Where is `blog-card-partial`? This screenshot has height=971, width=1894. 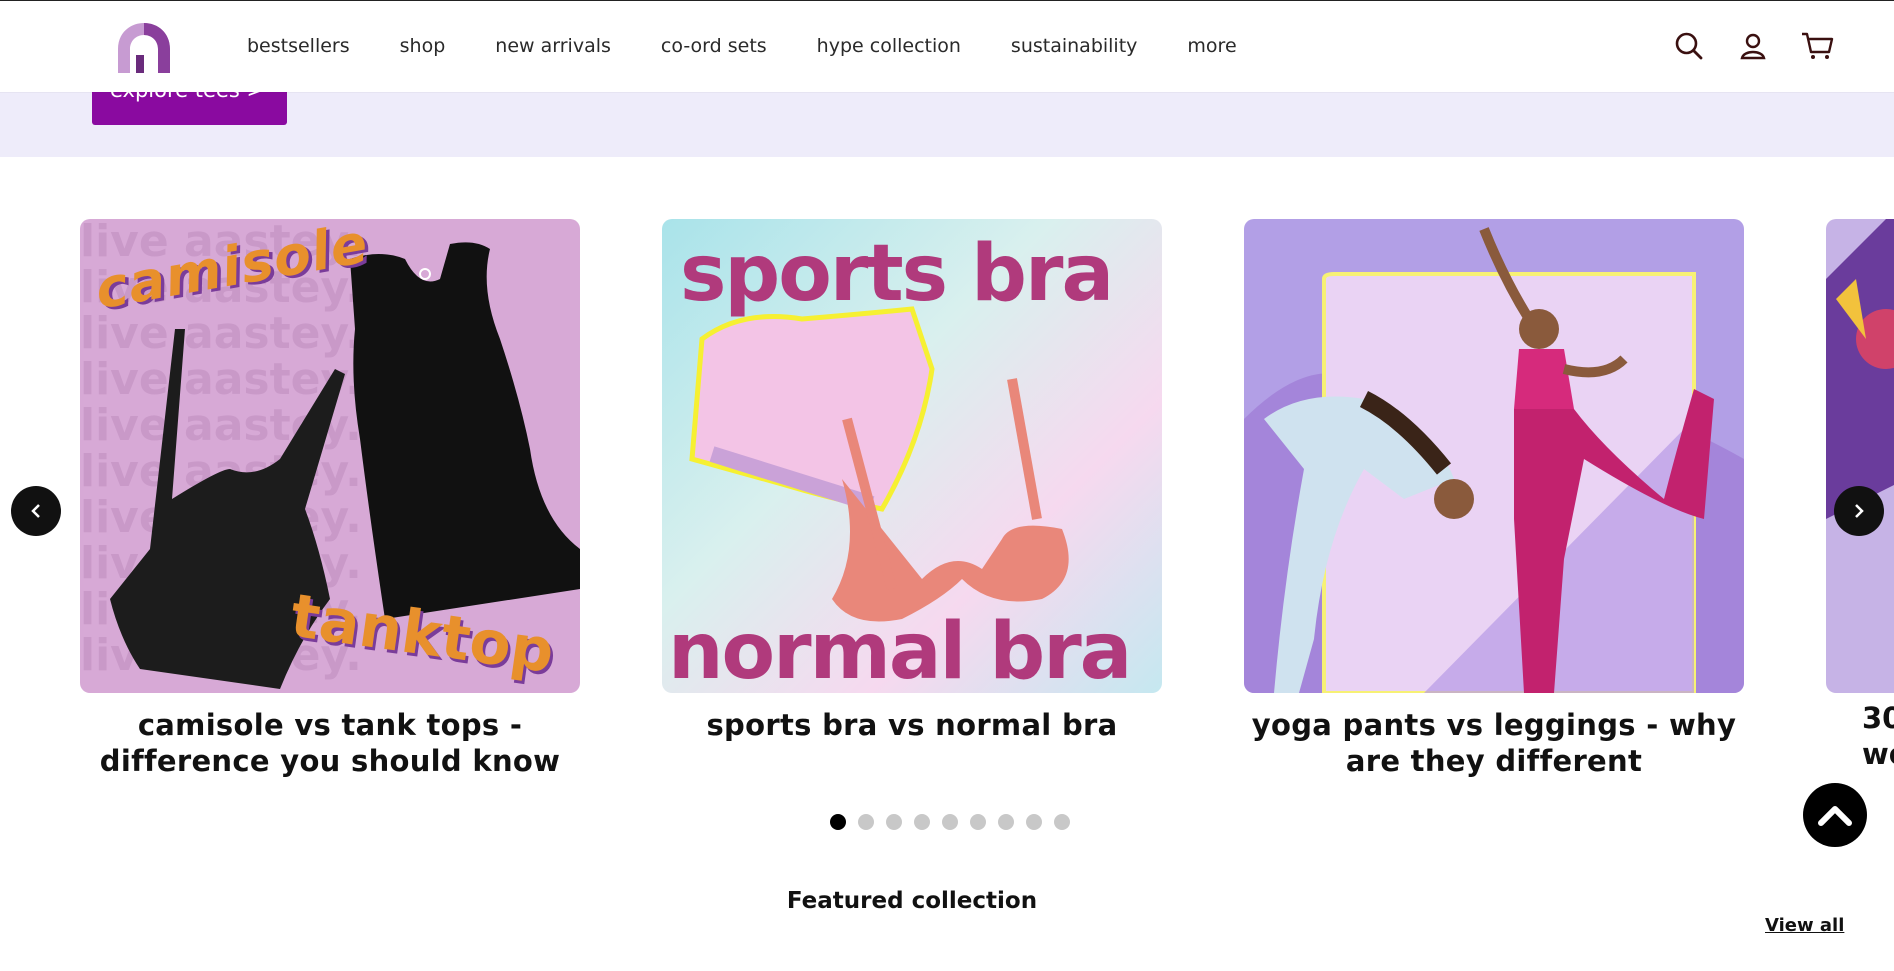
blog-card-partial is located at coordinates (1860, 456).